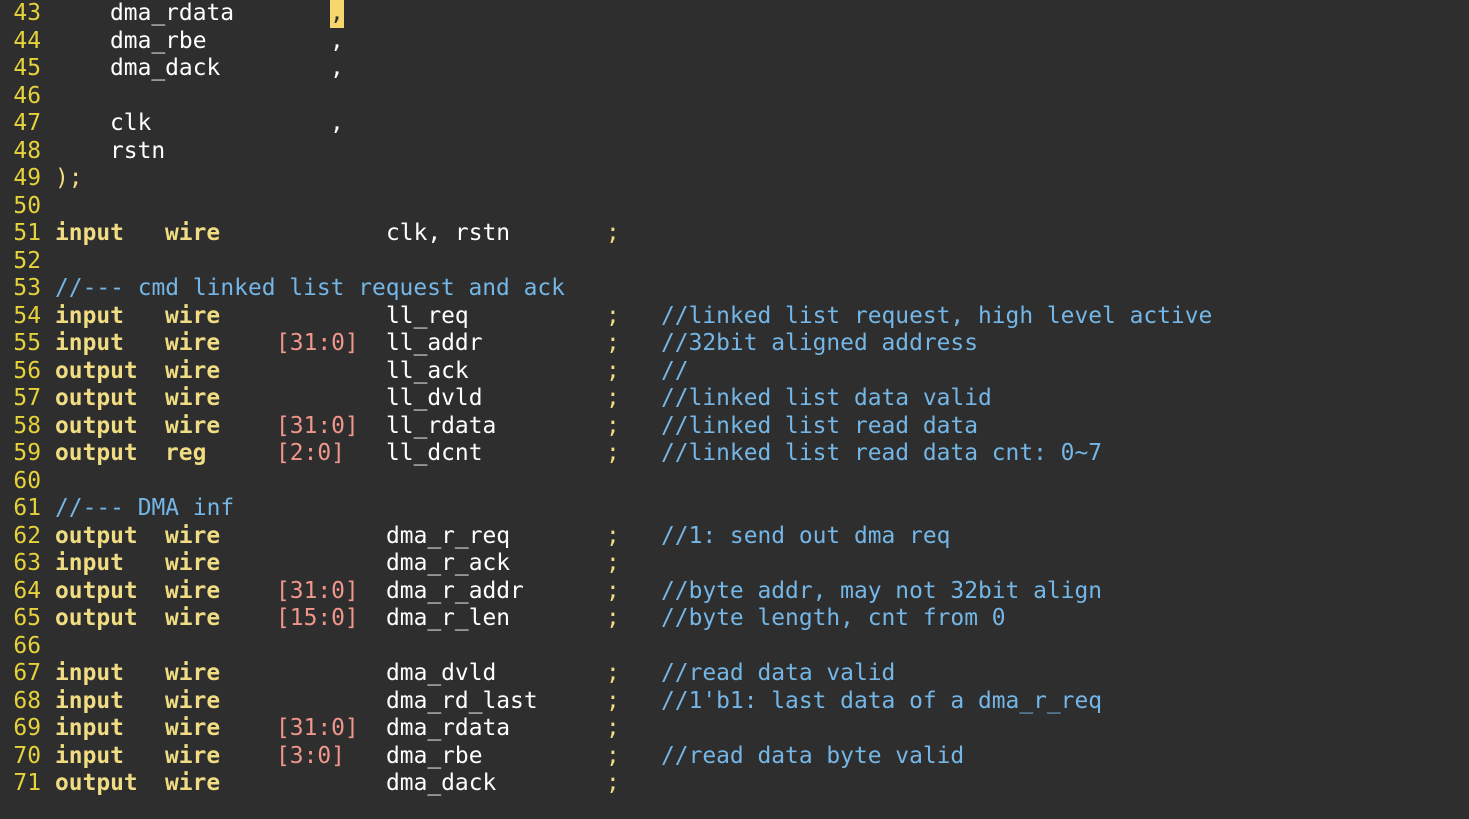 This screenshot has height=819, width=1469. I want to click on code-line: 51 input wire clk, rstn;, so click(734, 234).